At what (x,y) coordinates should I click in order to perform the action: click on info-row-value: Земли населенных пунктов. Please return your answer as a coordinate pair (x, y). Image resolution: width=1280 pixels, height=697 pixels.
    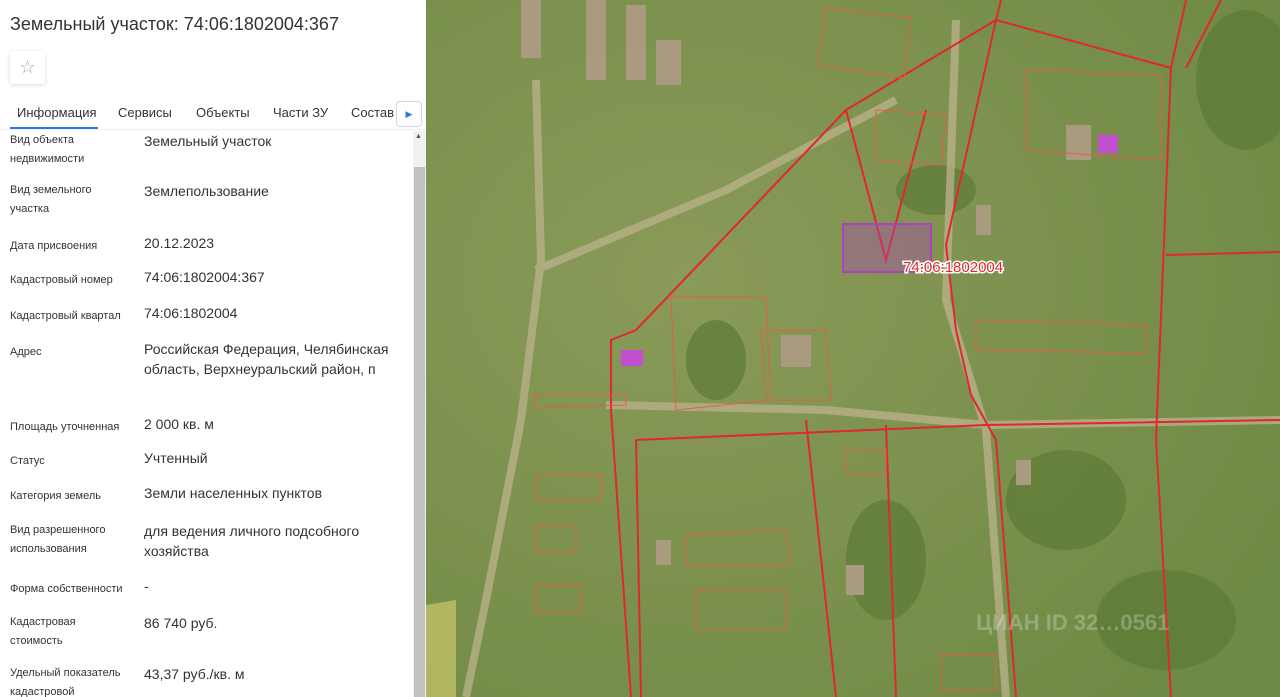
    Looking at the image, I should click on (233, 493).